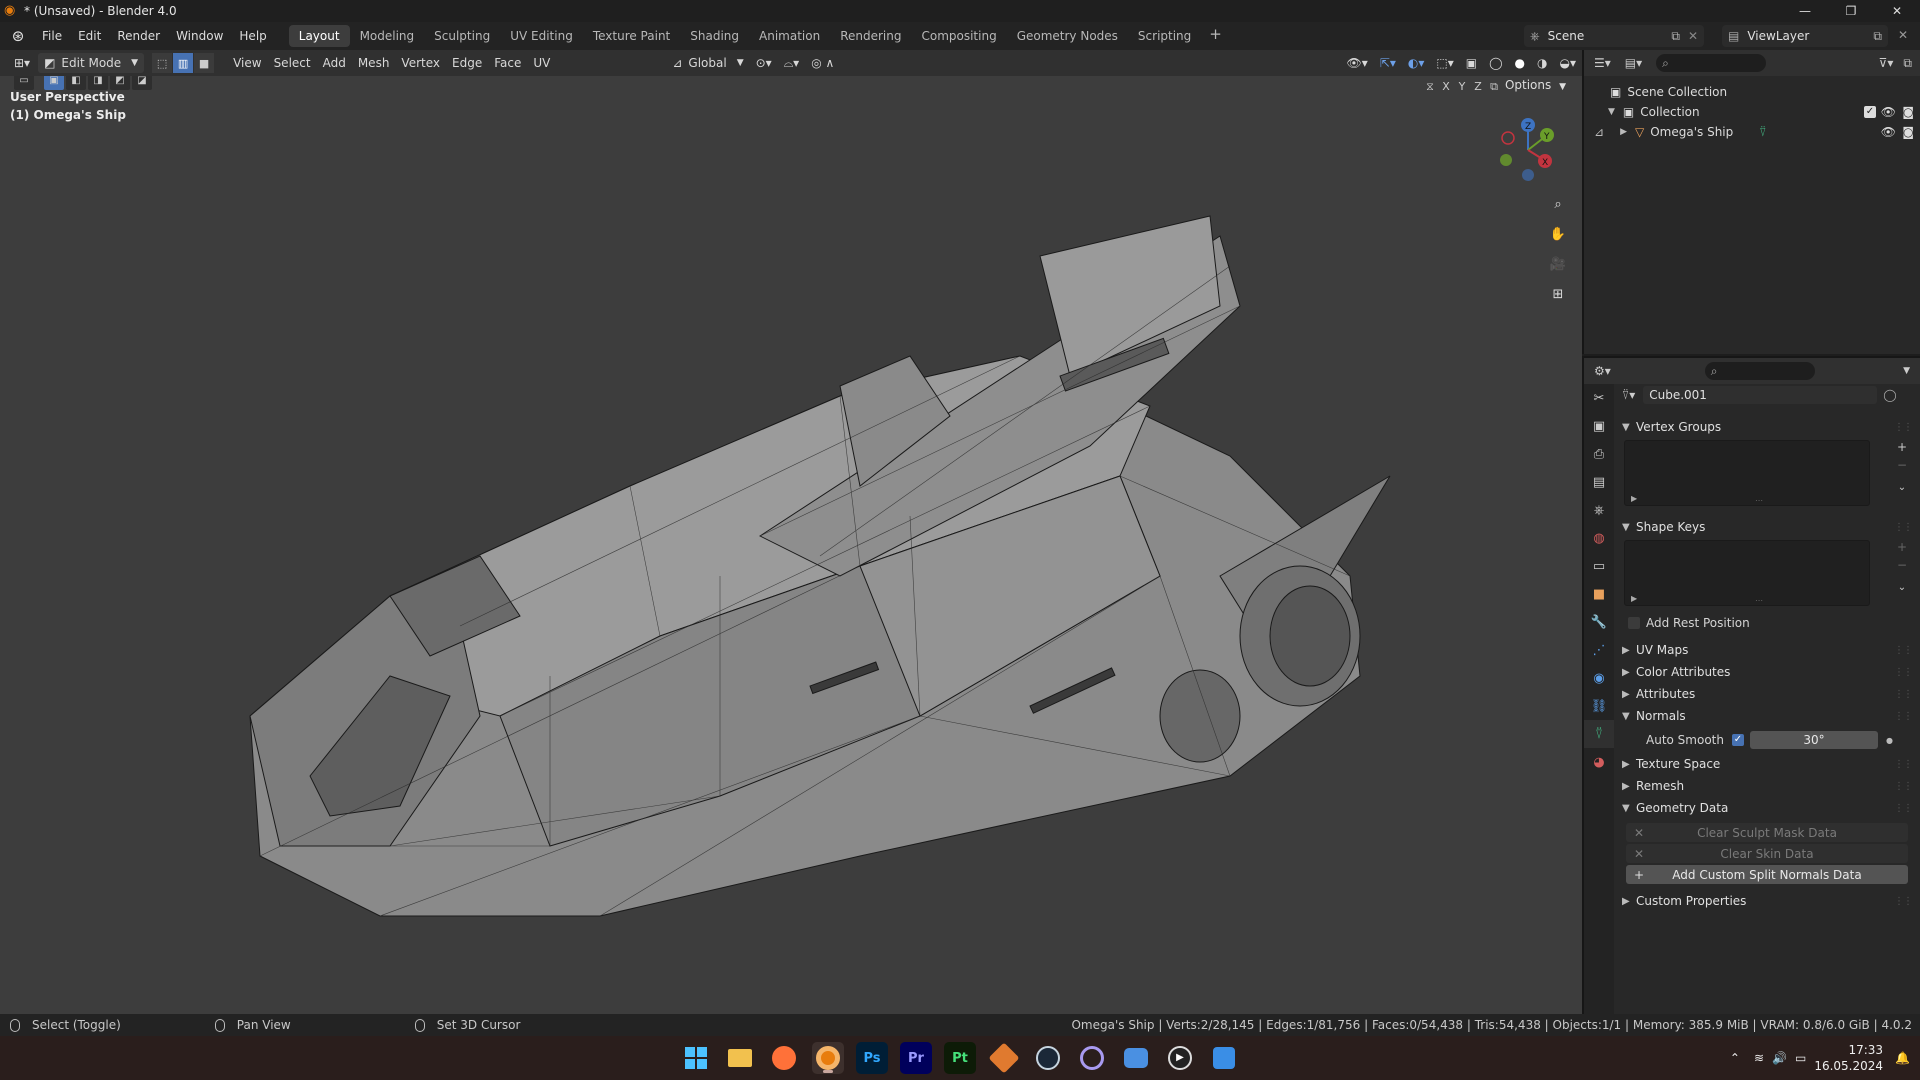  I want to click on extend-selection-icon: ◧, so click(76, 83).